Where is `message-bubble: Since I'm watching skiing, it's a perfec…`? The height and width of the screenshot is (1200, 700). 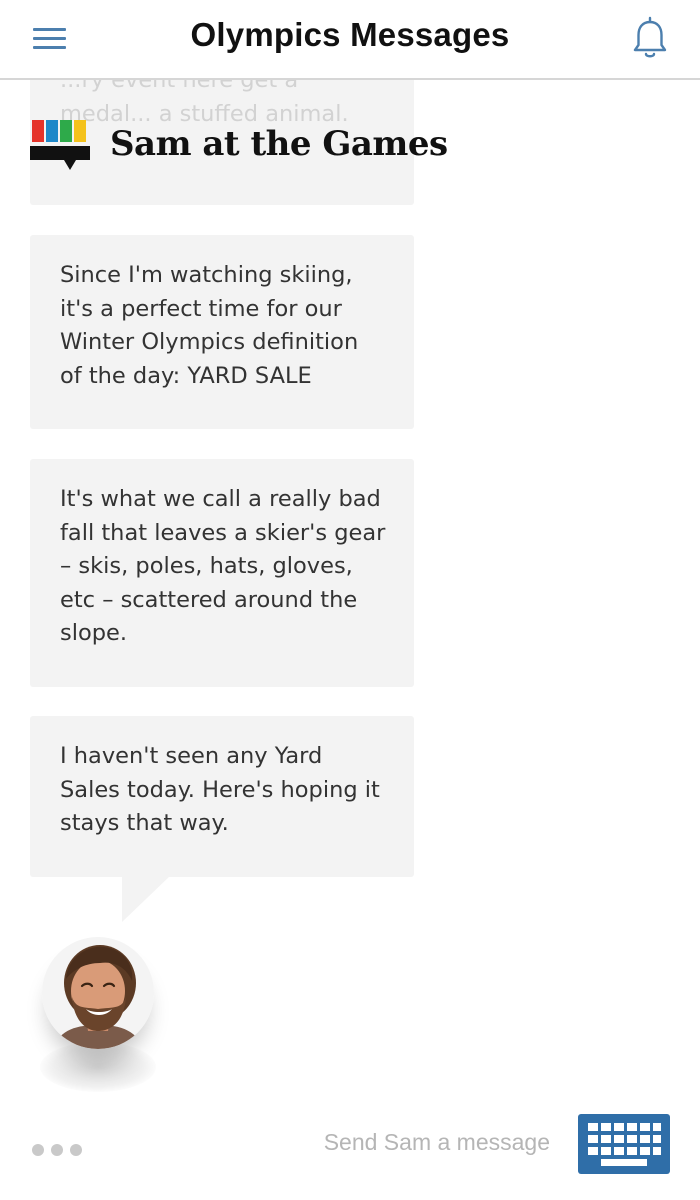
message-bubble: Since I'm watching skiing, it's a perfec… is located at coordinates (222, 332).